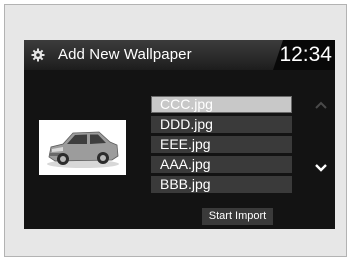 Image resolution: width=352 pixels, height=261 pixels. Describe the element at coordinates (237, 216) in the screenshot. I see `start-import-button: Start Import` at that location.